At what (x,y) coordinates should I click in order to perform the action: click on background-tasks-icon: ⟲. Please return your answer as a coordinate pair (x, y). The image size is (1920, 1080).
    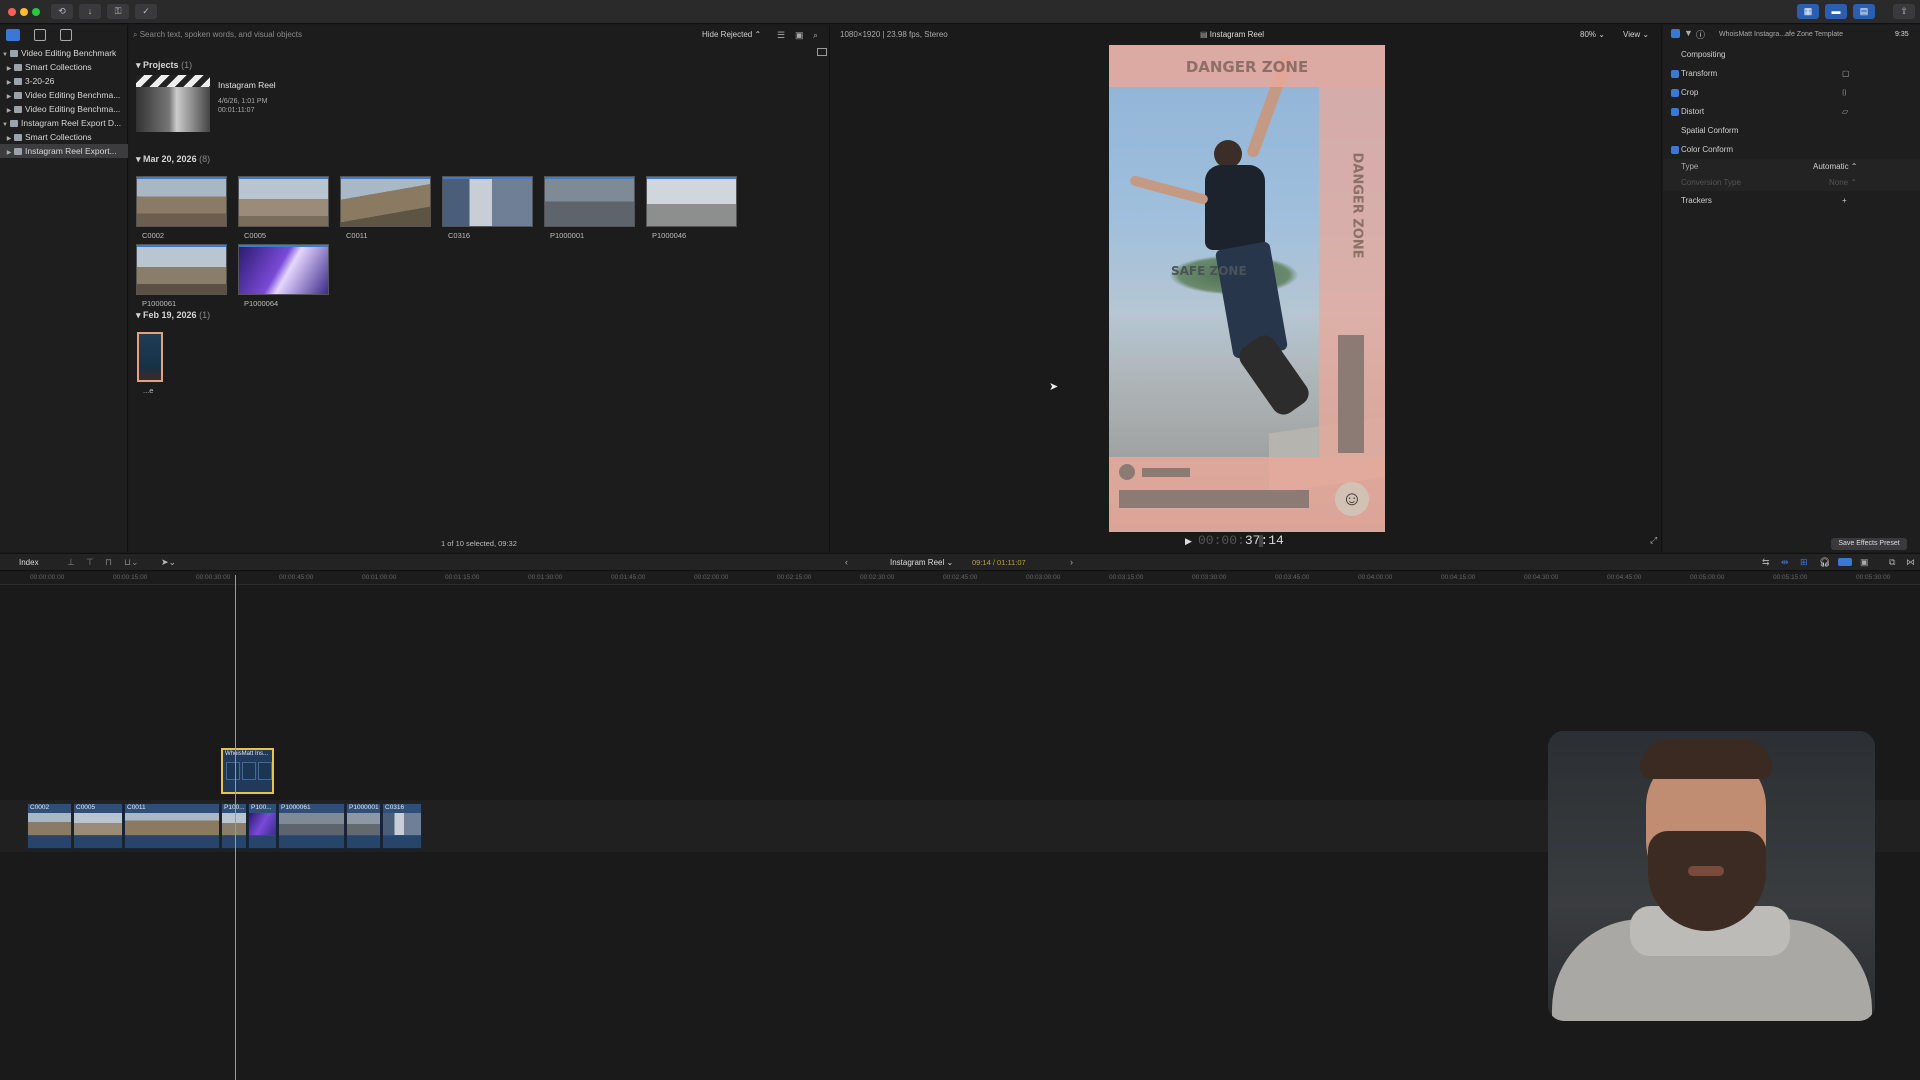
    Looking at the image, I should click on (62, 11).